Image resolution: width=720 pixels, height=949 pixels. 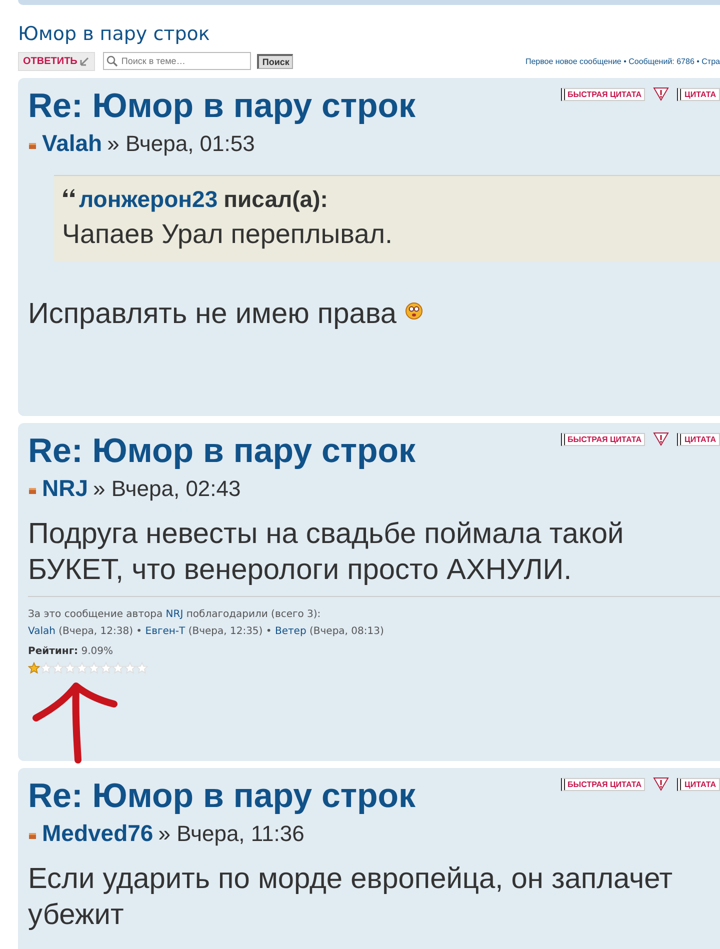 I want to click on star-rating, so click(x=88, y=668).